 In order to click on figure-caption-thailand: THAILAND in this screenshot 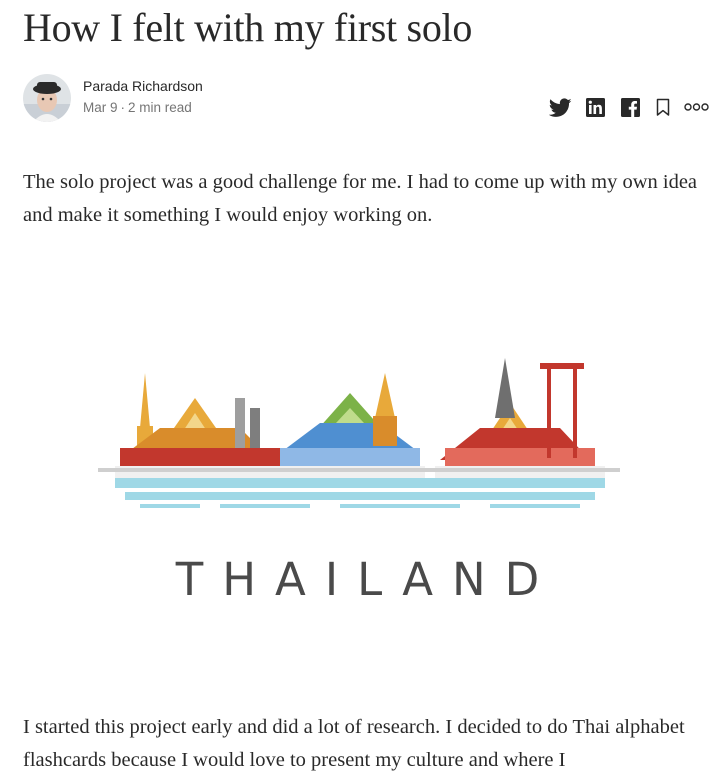, I will do `click(367, 579)`.